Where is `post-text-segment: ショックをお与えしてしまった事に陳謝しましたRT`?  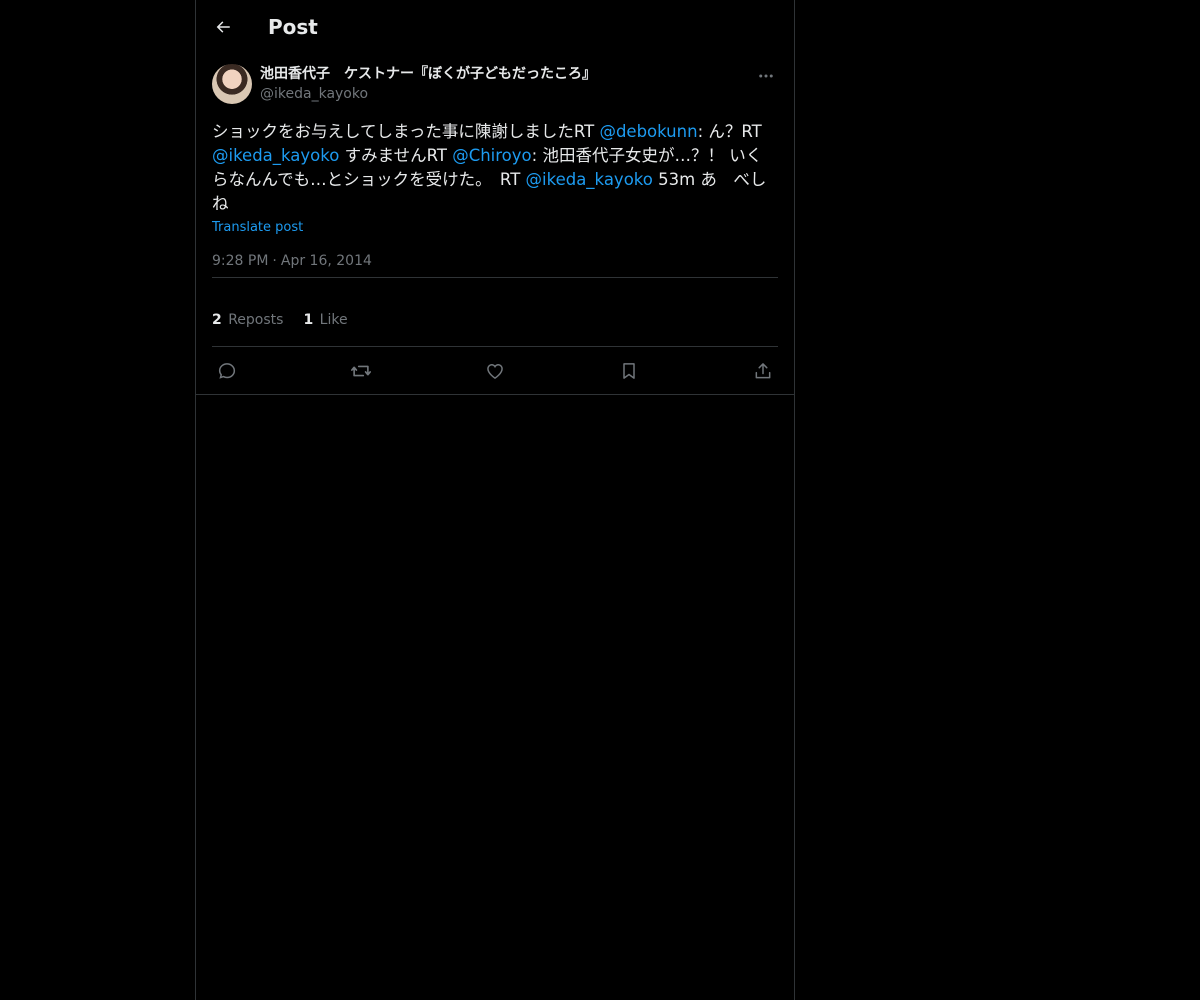 post-text-segment: ショックをお与えしてしまった事に陳謝しましたRT is located at coordinates (406, 131).